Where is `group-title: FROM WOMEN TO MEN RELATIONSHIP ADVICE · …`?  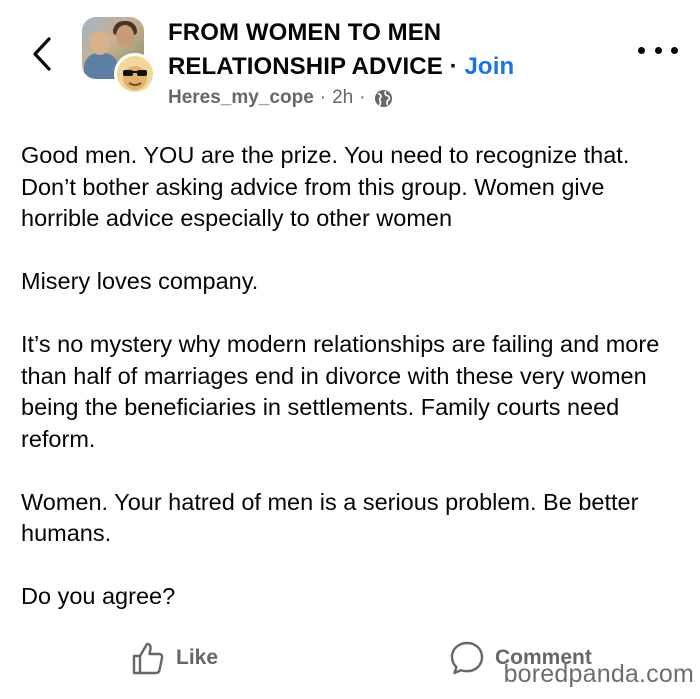 group-title: FROM WOMEN TO MEN RELATIONSHIP ADVICE · … is located at coordinates (378, 50).